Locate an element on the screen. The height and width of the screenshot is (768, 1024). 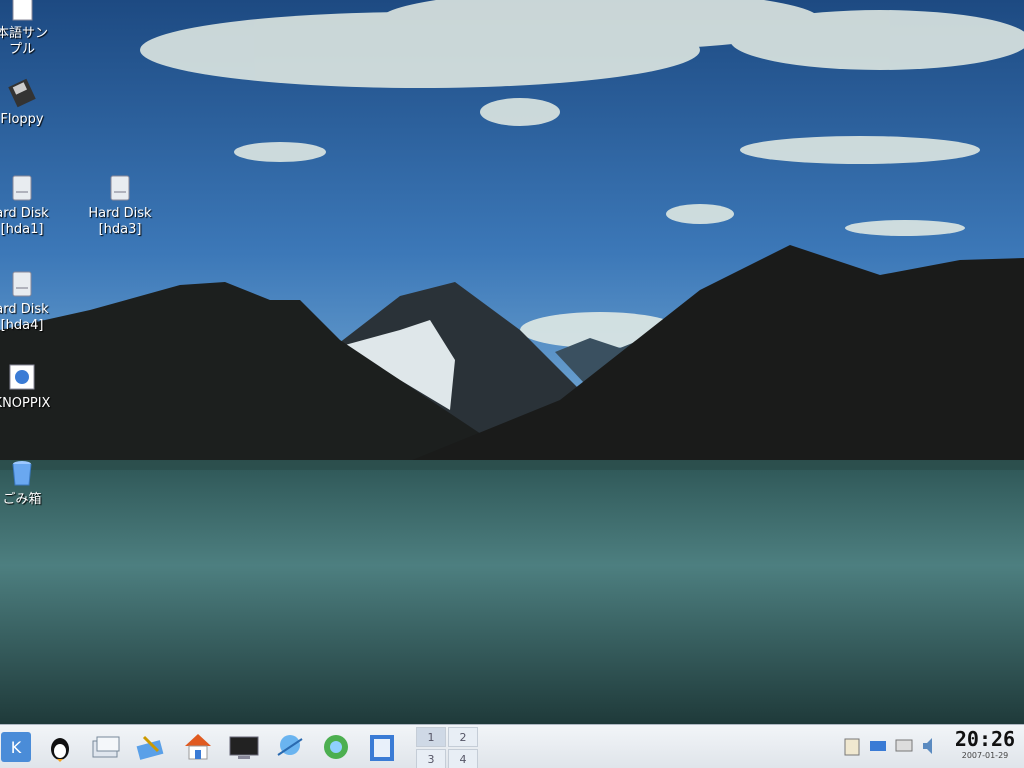
window-list-launcher is located at coordinates (106, 747).